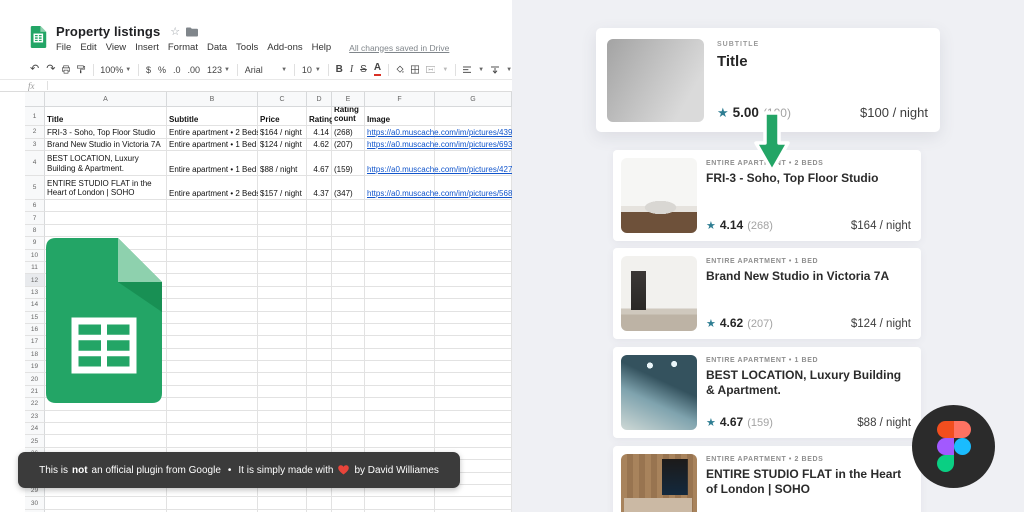 Image resolution: width=1024 pixels, height=512 pixels. Describe the element at coordinates (319, 99) in the screenshot. I see `column-header-D: D` at that location.